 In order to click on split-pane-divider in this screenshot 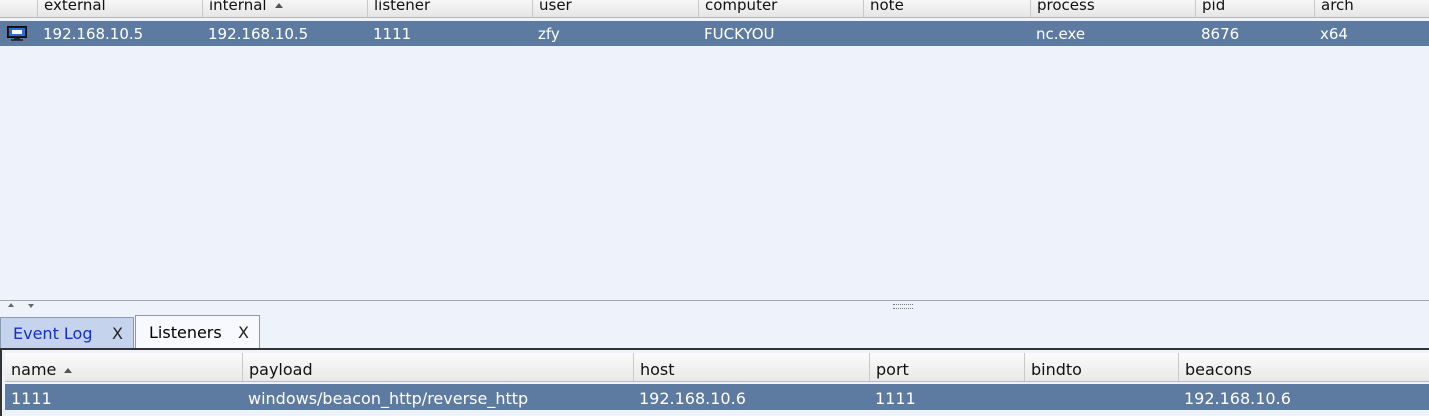, I will do `click(714, 307)`.